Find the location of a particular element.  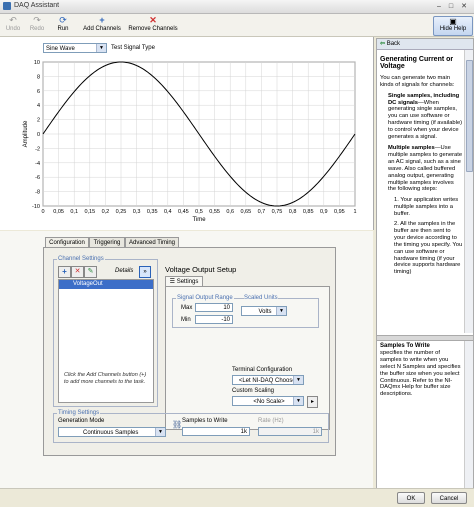

y-tick-label: -8 is located at coordinates (37, 193).